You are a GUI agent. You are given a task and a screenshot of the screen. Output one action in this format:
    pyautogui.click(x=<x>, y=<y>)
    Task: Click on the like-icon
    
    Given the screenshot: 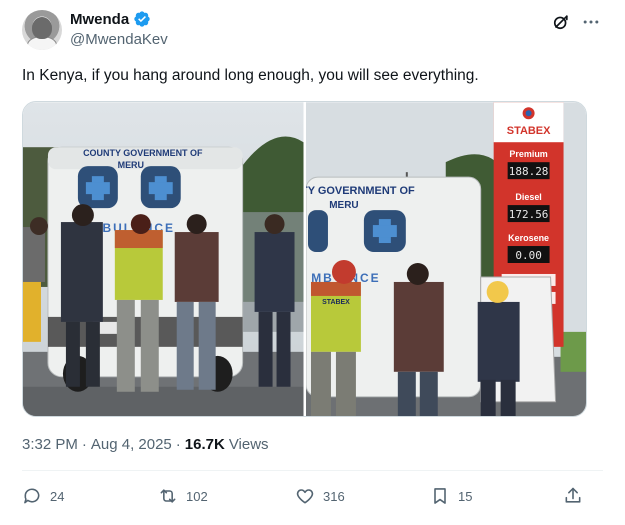 What is the action you would take?
    pyautogui.click(x=305, y=496)
    